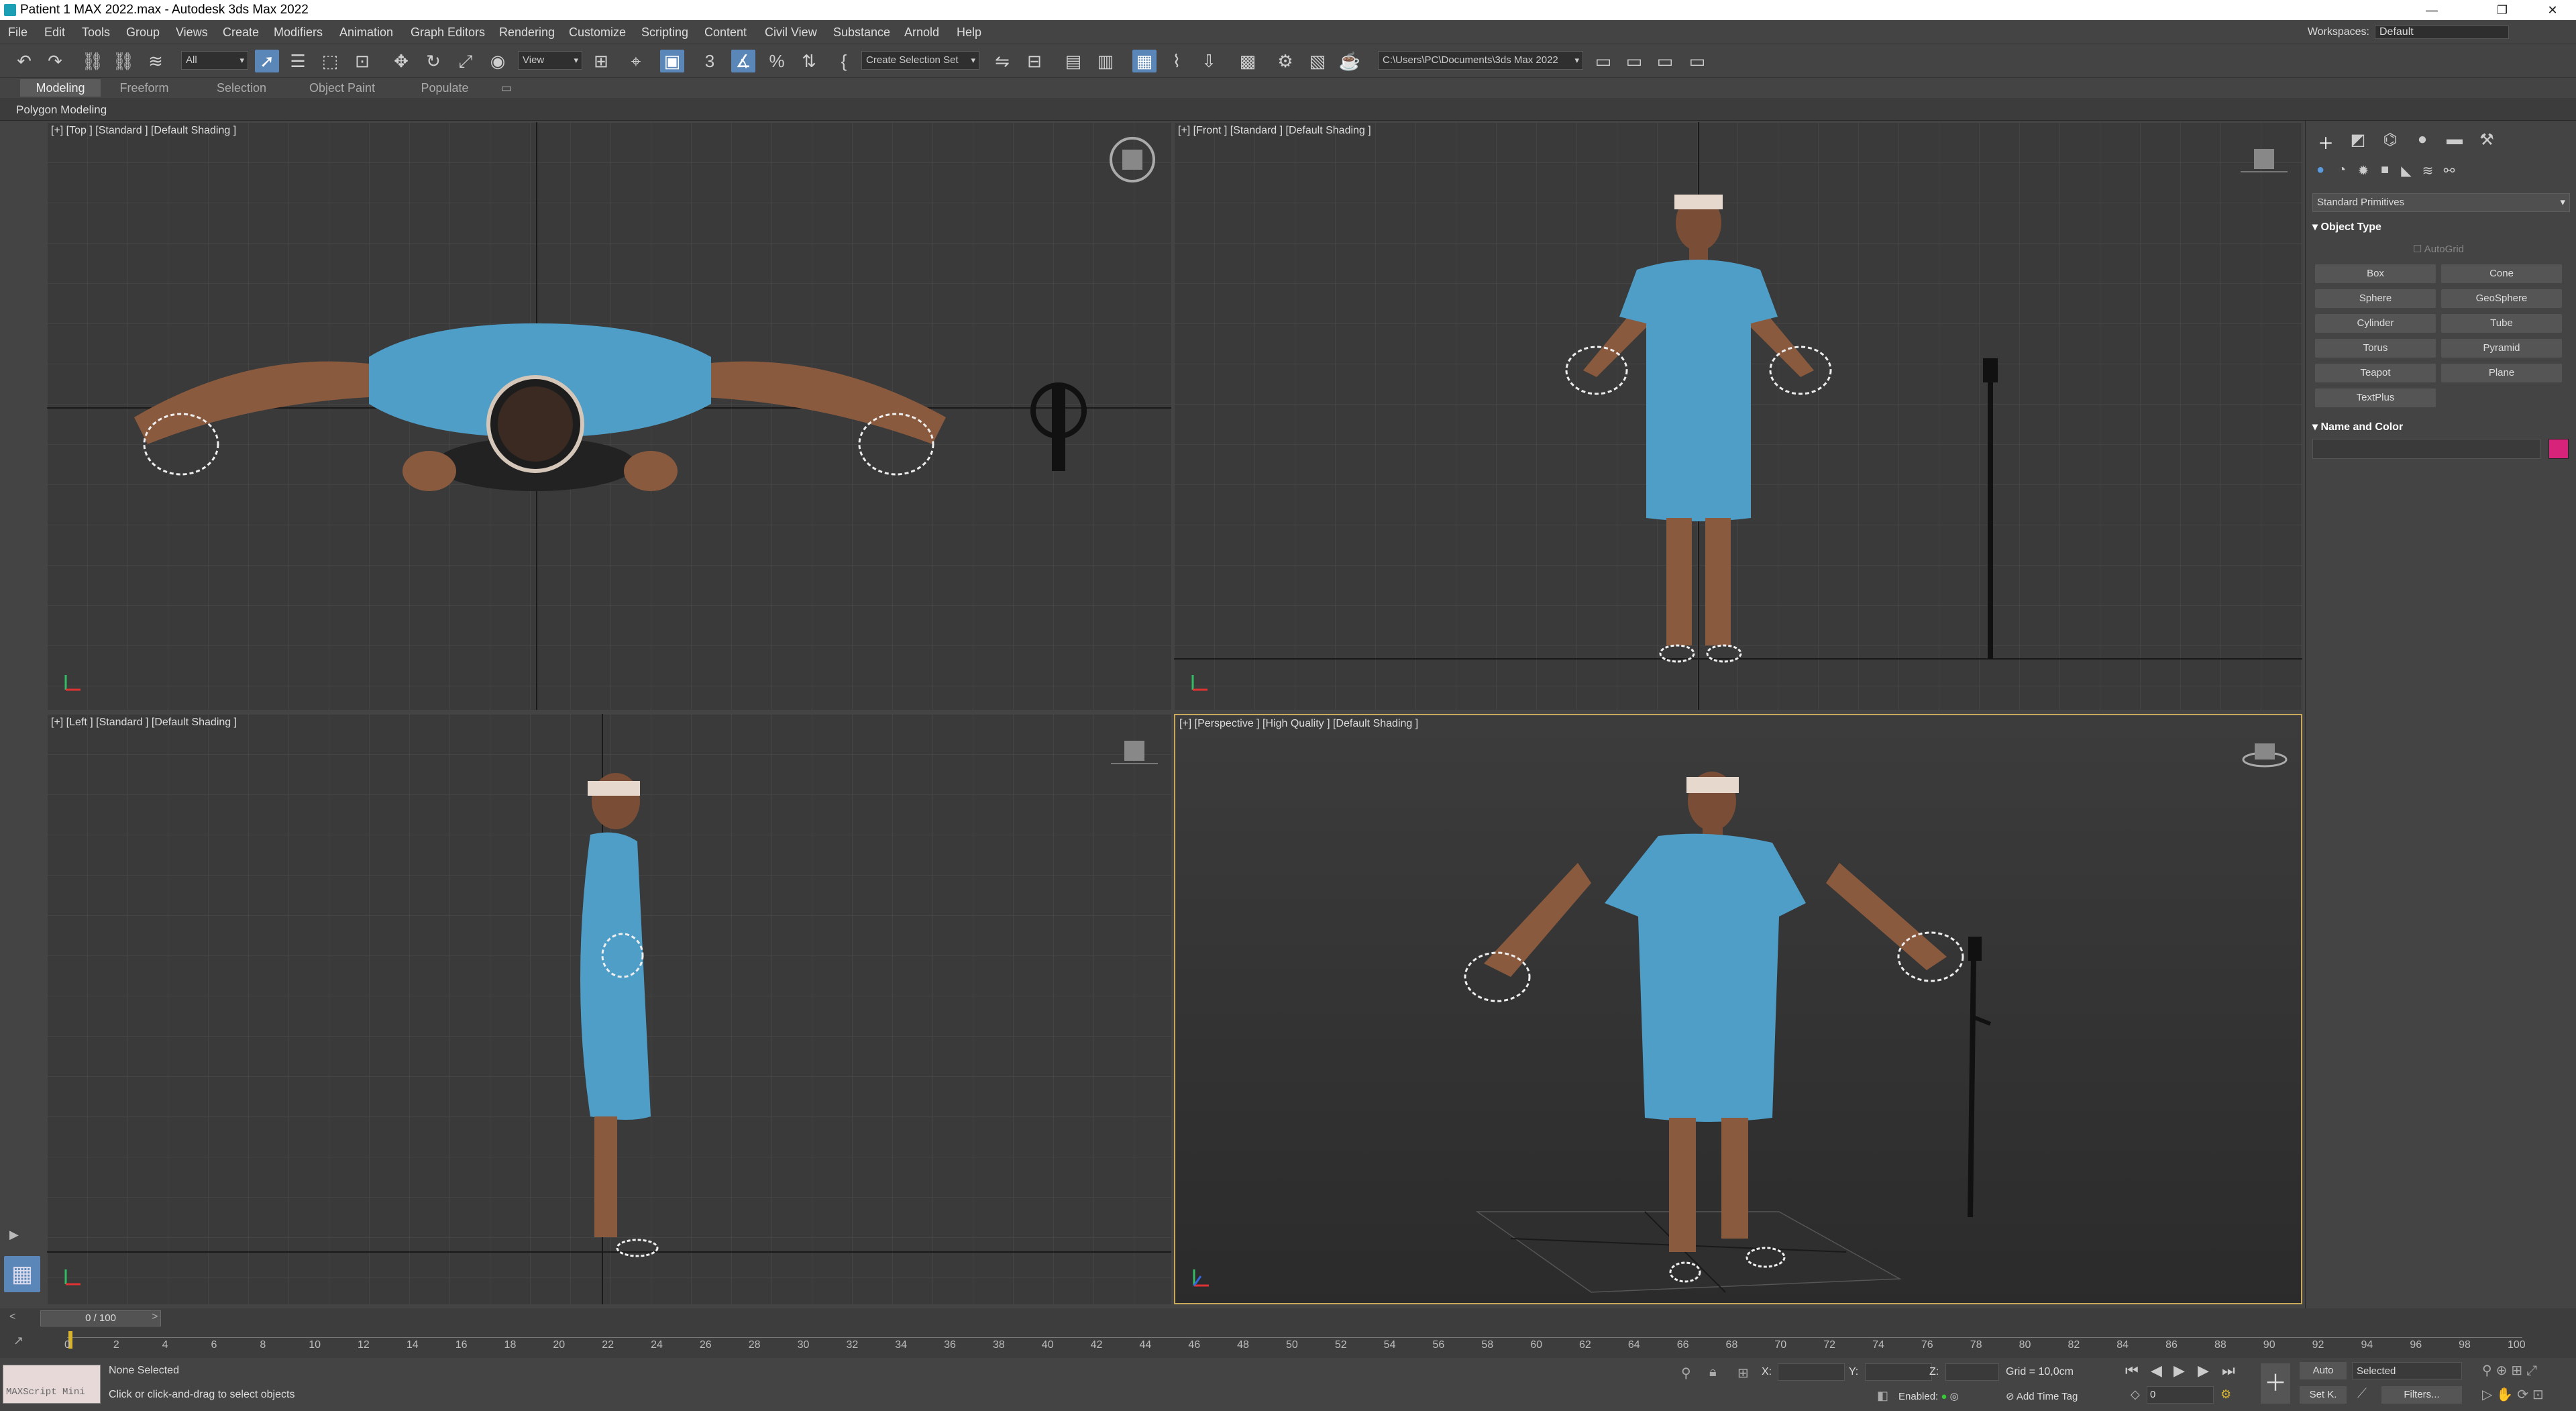  What do you see at coordinates (362, 61) in the screenshot?
I see `window-crossing-icon: ⊡` at bounding box center [362, 61].